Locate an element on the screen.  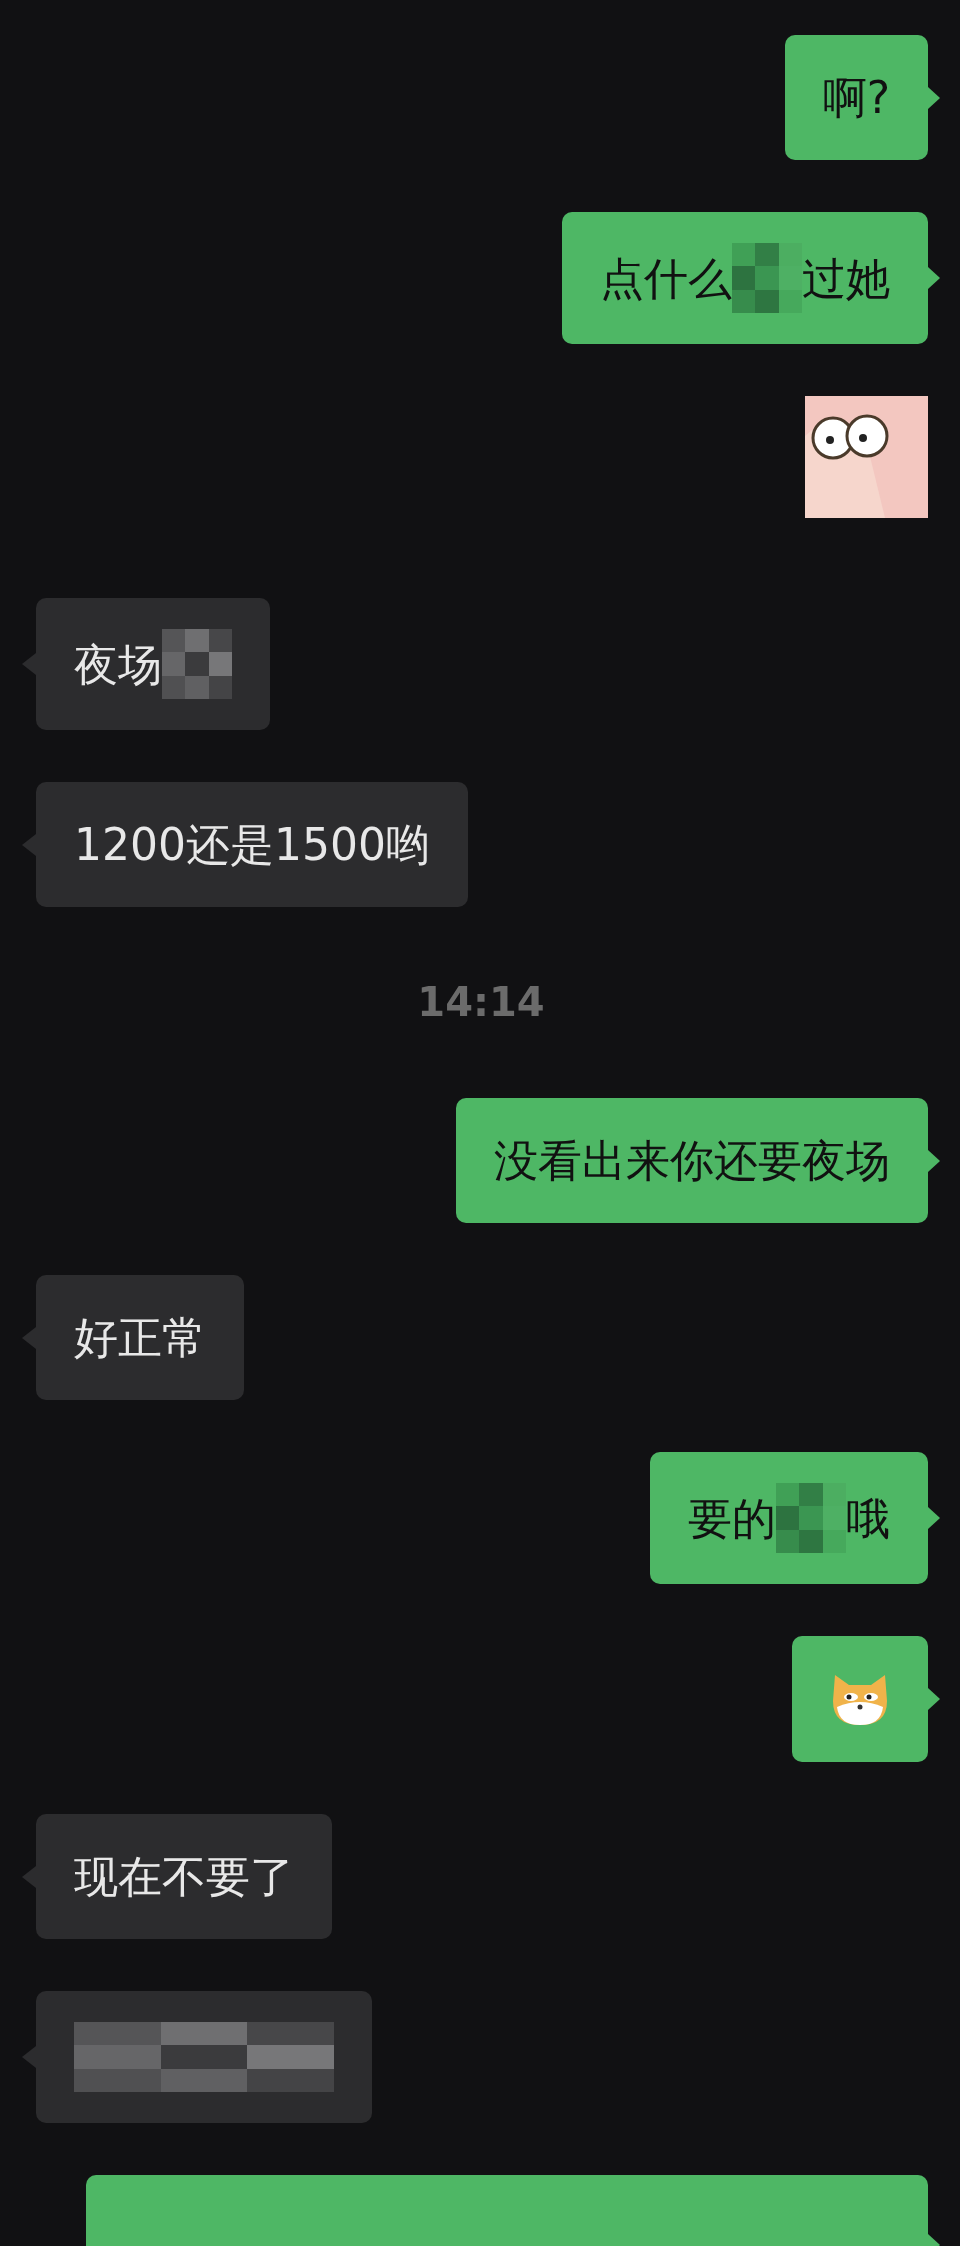
message-text: 现在不要了 is located at coordinates (184, 1877).